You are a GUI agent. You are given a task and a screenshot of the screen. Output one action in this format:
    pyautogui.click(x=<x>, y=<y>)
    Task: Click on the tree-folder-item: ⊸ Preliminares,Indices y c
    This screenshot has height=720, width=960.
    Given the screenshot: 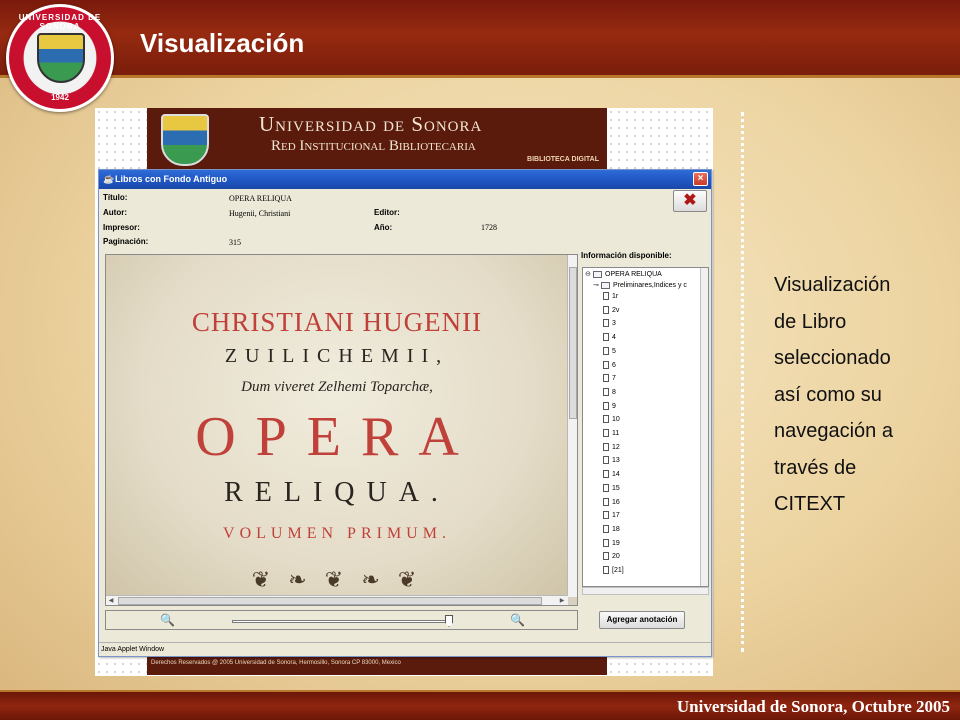 What is the action you would take?
    pyautogui.click(x=640, y=285)
    